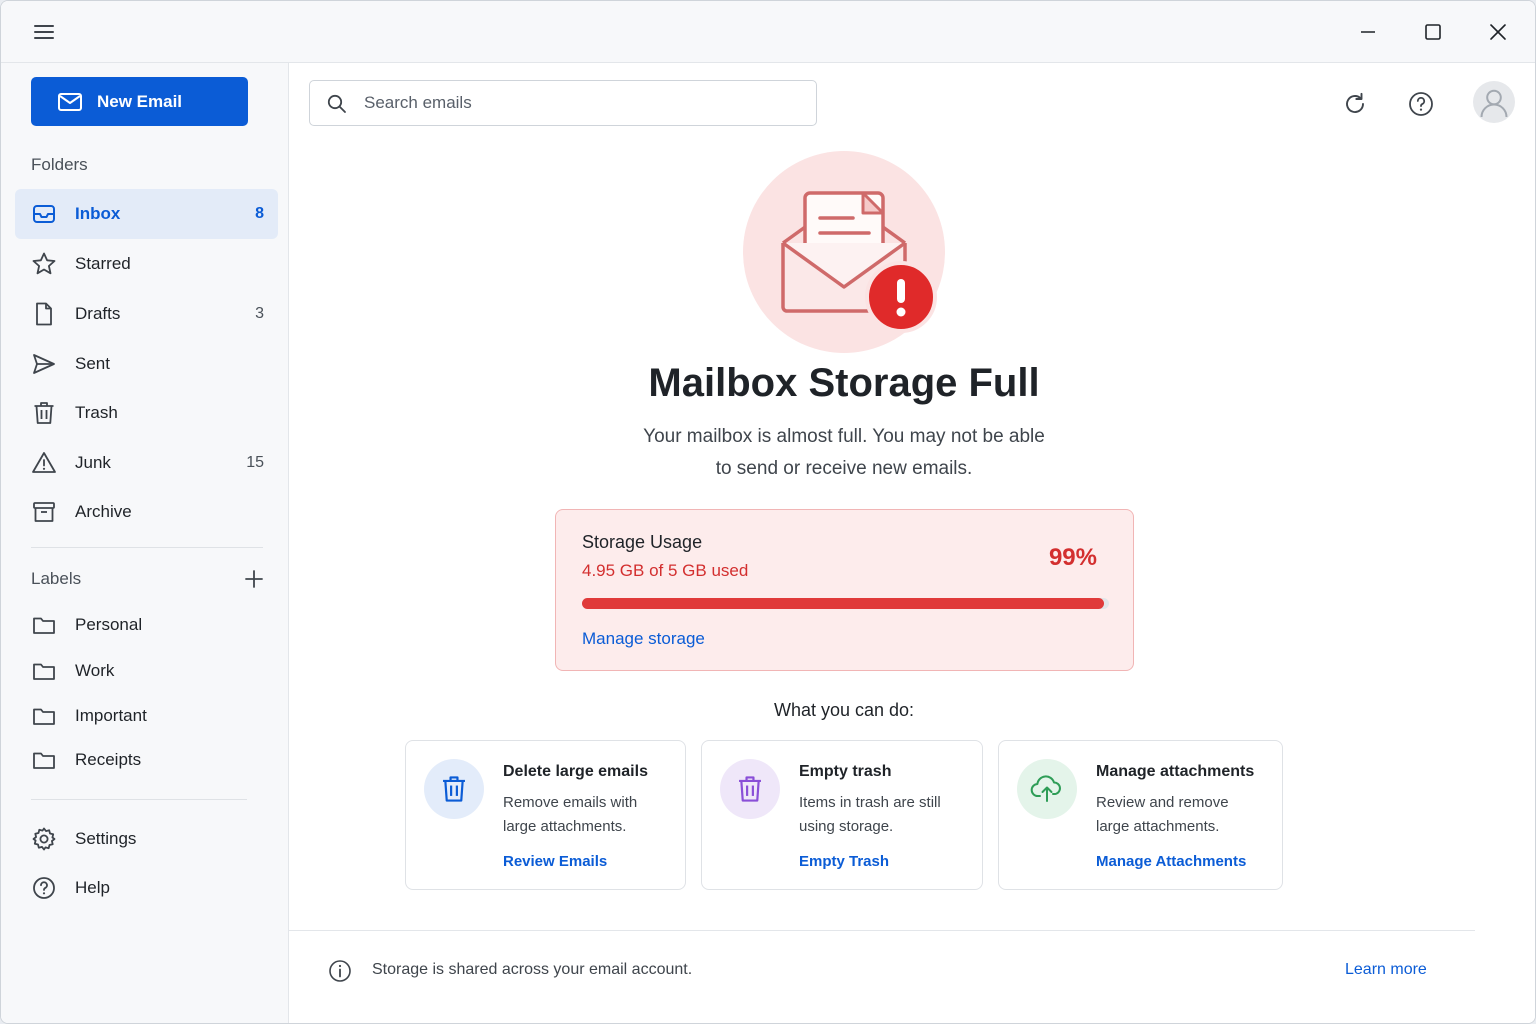 The width and height of the screenshot is (1536, 1024). I want to click on page-title: Mailbox Storage Full, so click(844, 383).